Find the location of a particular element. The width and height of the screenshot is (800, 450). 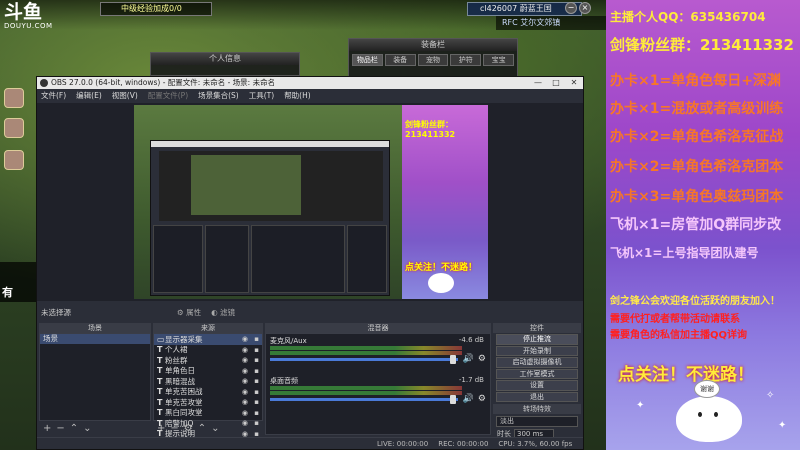

source-item: T 个人裙 ◉ ▪ is located at coordinates (208, 350).